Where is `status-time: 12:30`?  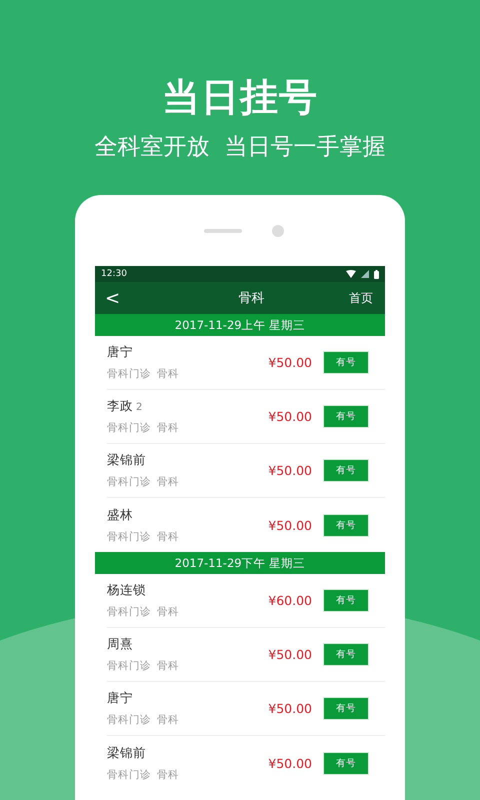
status-time: 12:30 is located at coordinates (114, 274).